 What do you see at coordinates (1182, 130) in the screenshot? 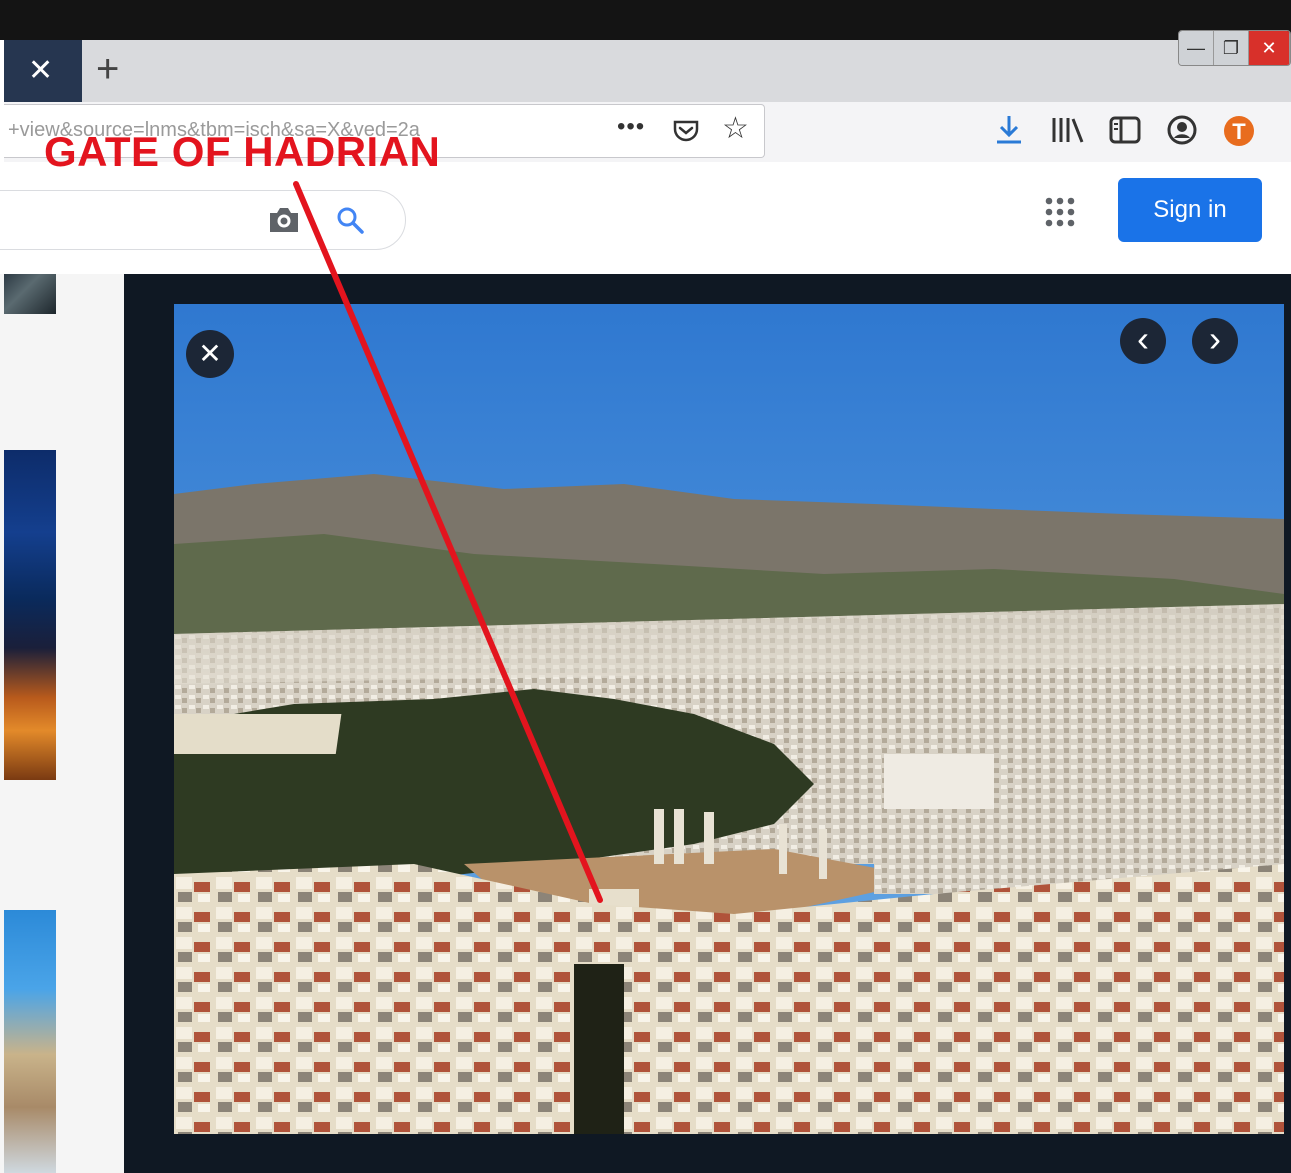
I see `account-icon` at bounding box center [1182, 130].